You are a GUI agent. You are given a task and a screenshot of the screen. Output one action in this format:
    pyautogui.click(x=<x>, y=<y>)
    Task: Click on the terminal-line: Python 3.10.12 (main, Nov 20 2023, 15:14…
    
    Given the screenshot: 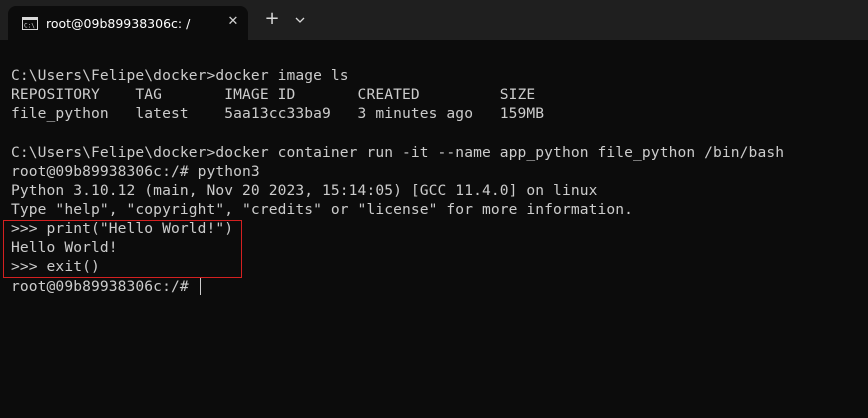 What is the action you would take?
    pyautogui.click(x=304, y=190)
    